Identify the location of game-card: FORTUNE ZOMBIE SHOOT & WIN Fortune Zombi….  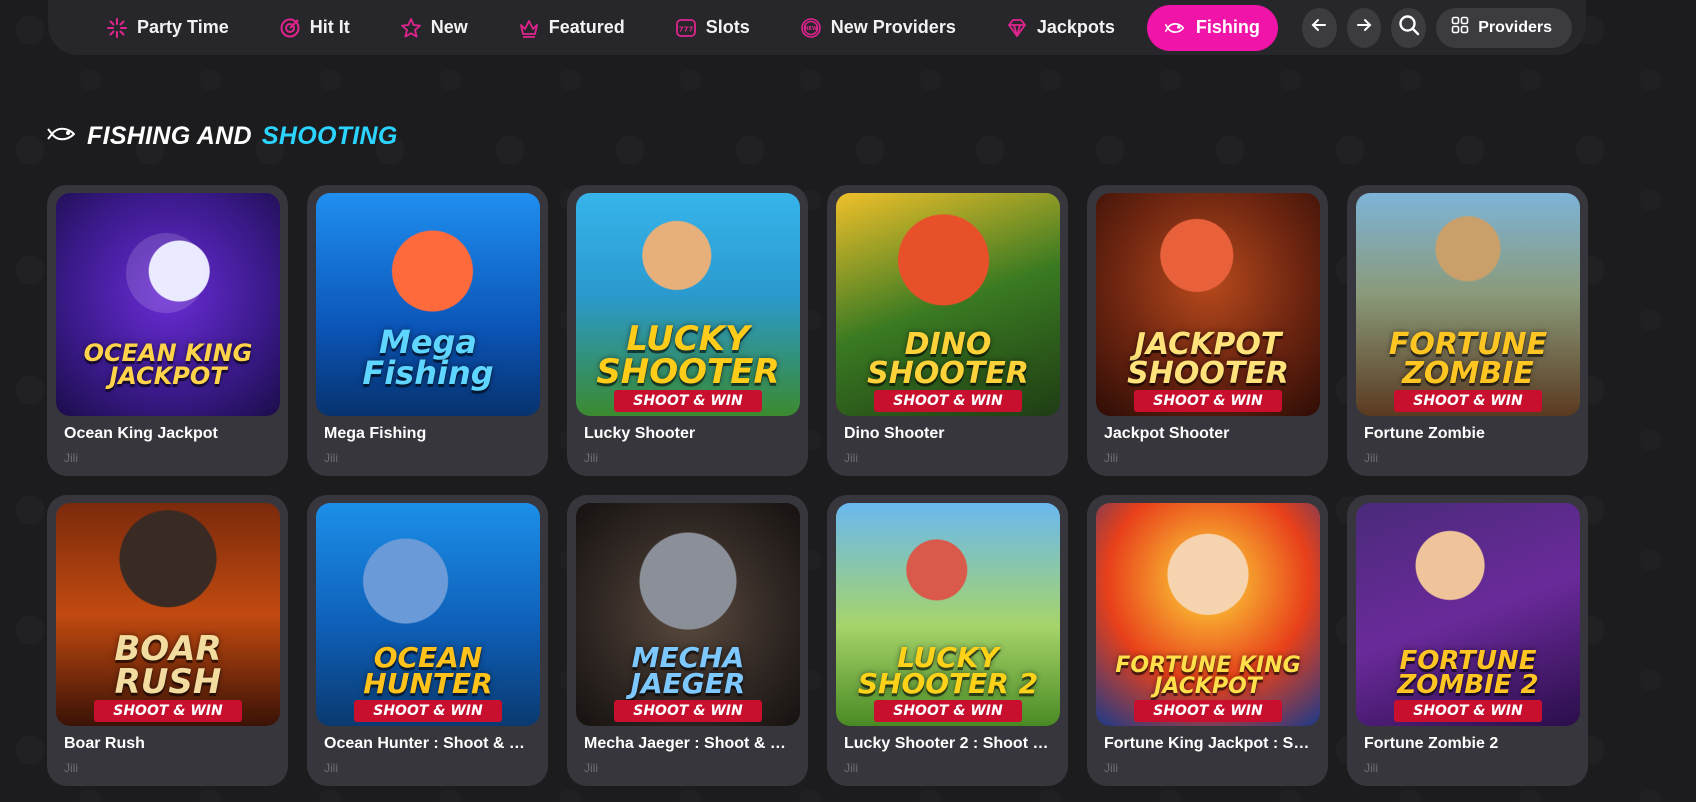
(1467, 330).